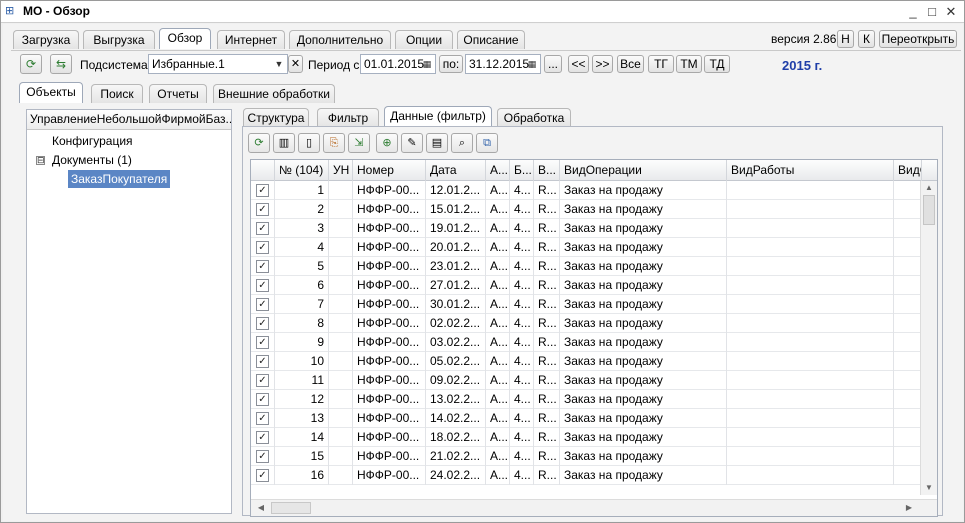  What do you see at coordinates (456, 170) in the screenshot?
I see `column-header-date: Дата` at bounding box center [456, 170].